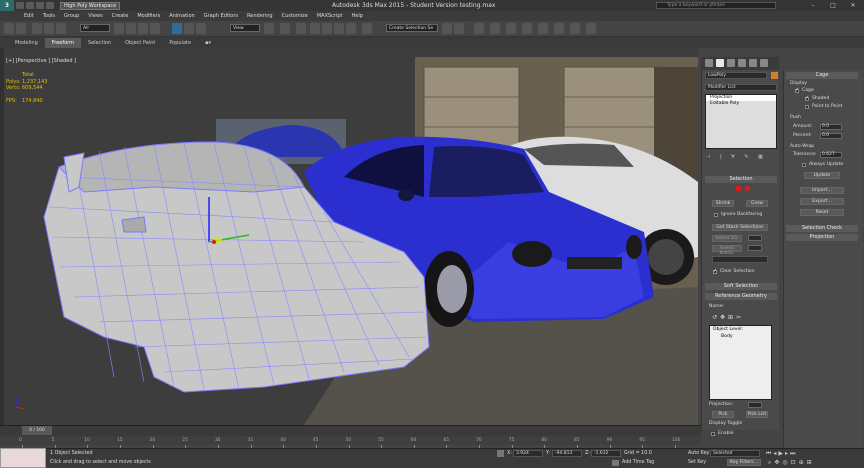  Describe the element at coordinates (41, 61) in the screenshot. I see `viewport-label: [+] [Perspective ] [Shaded ]` at that location.